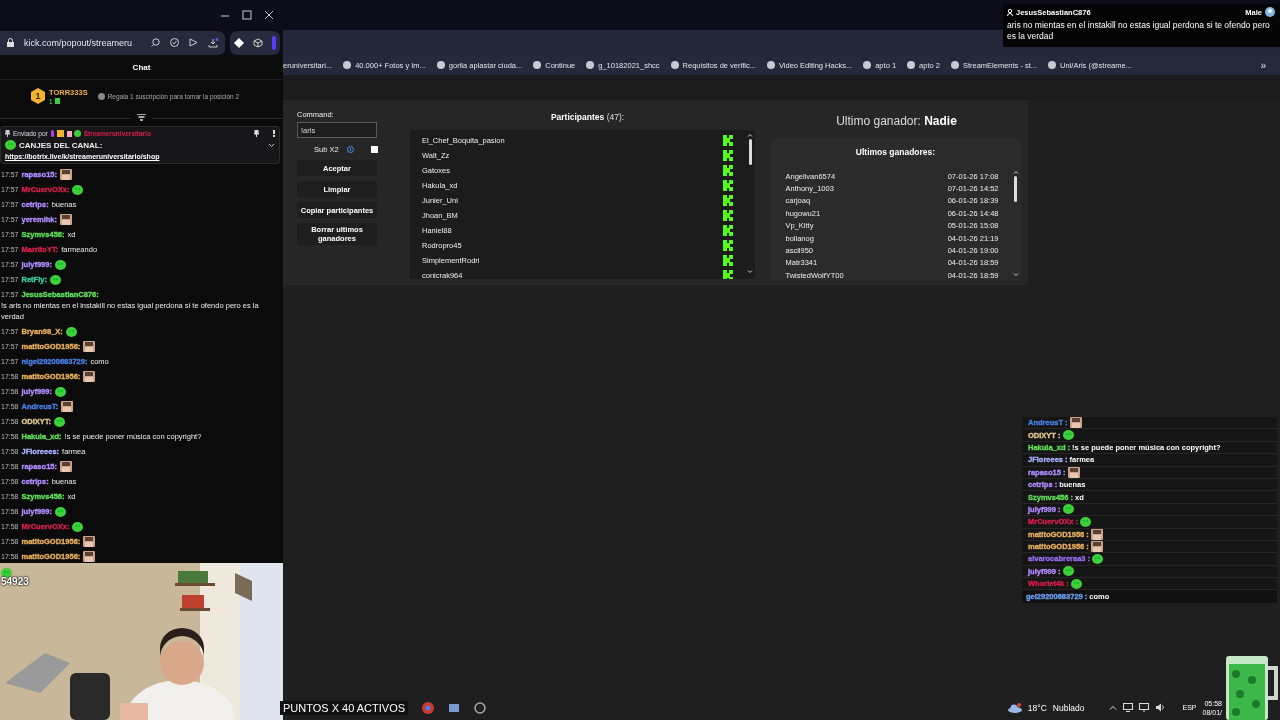  Describe the element at coordinates (587, 117) in the screenshot. I see `participants-title: Participantes (47):` at that location.